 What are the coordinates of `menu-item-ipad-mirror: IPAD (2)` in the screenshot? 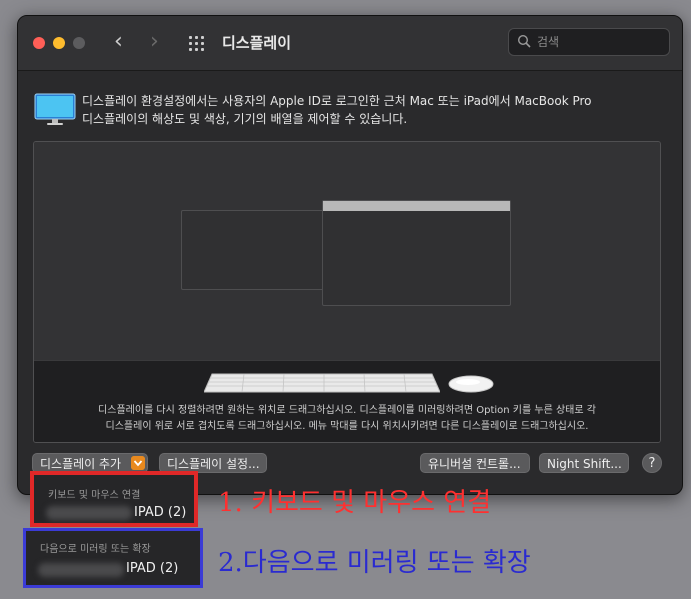 It's located at (152, 568).